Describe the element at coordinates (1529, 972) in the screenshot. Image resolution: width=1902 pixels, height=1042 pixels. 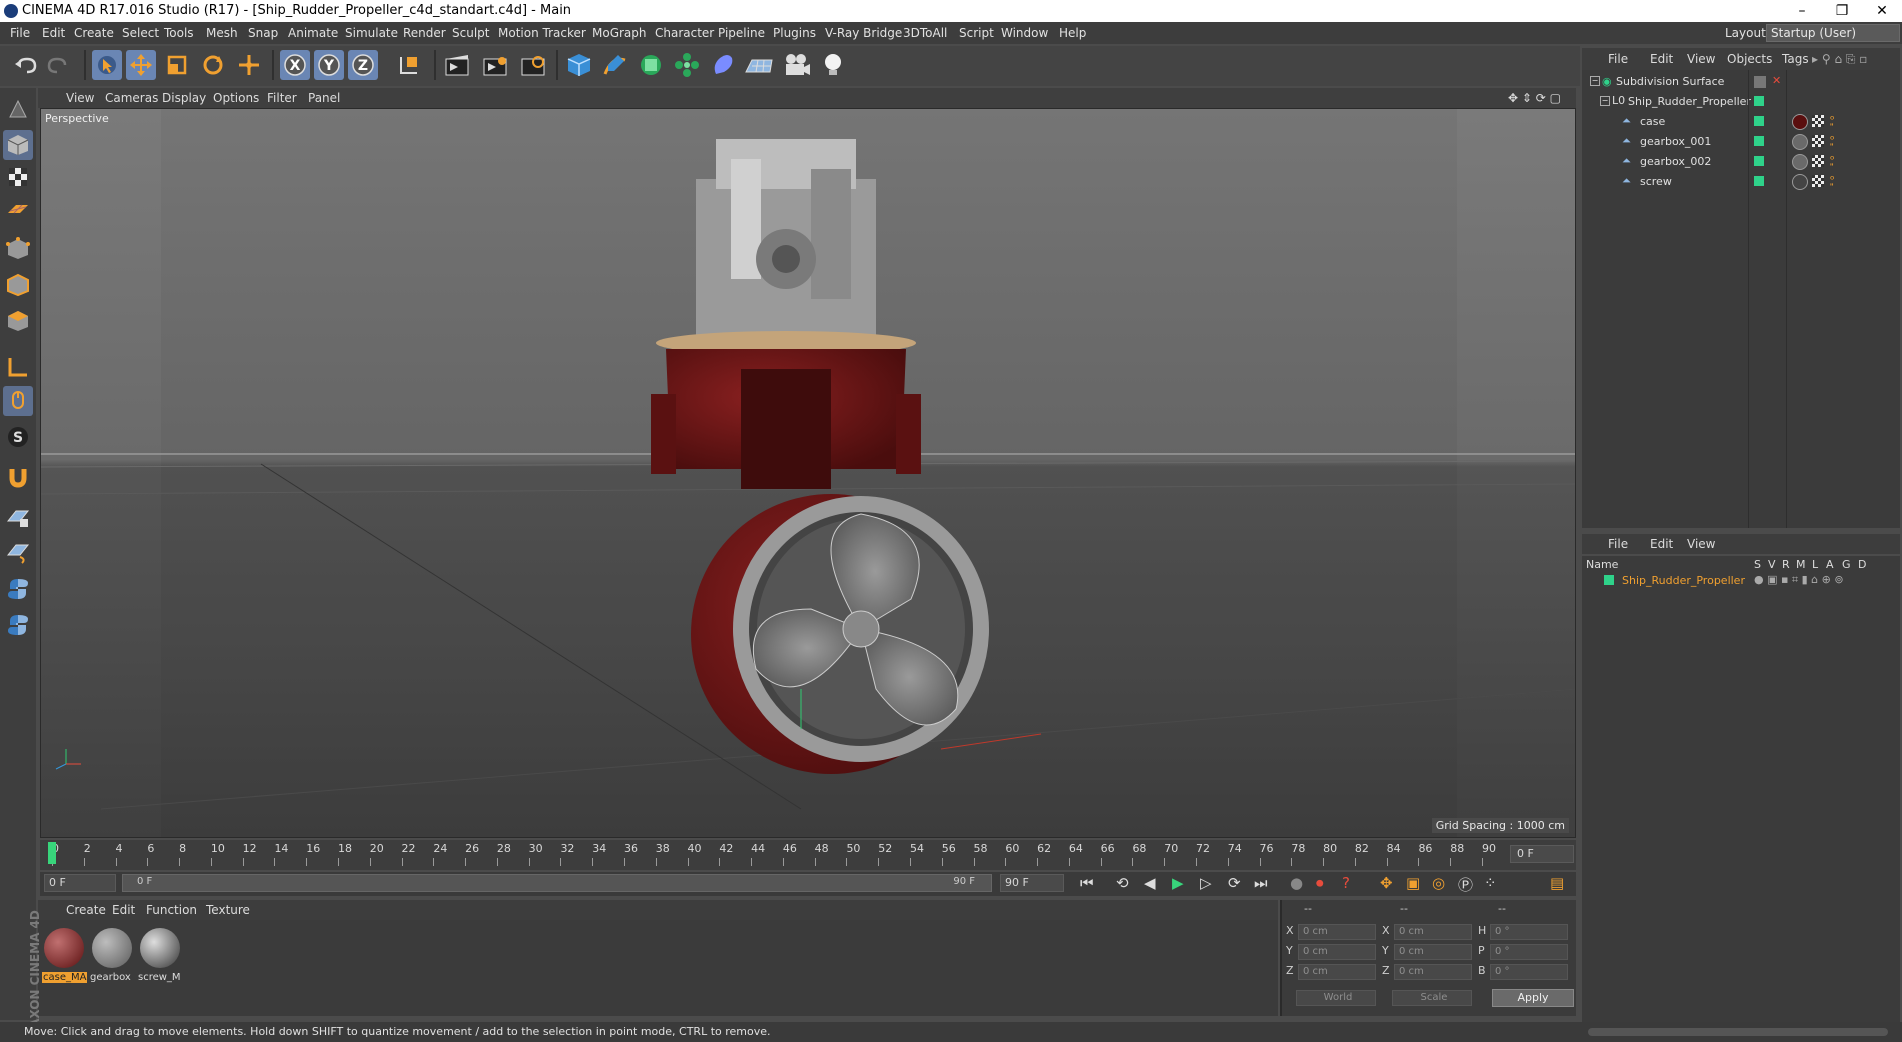
I see `rotation-b-field: 0 °` at that location.